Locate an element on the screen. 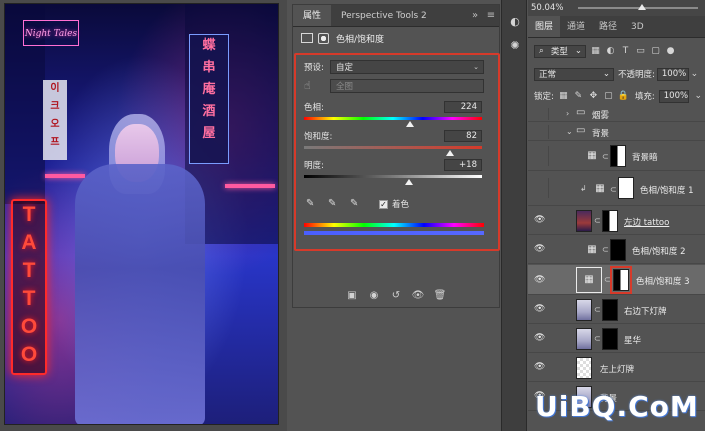 This screenshot has height=431, width=705. hue-slider-track is located at coordinates (393, 118).